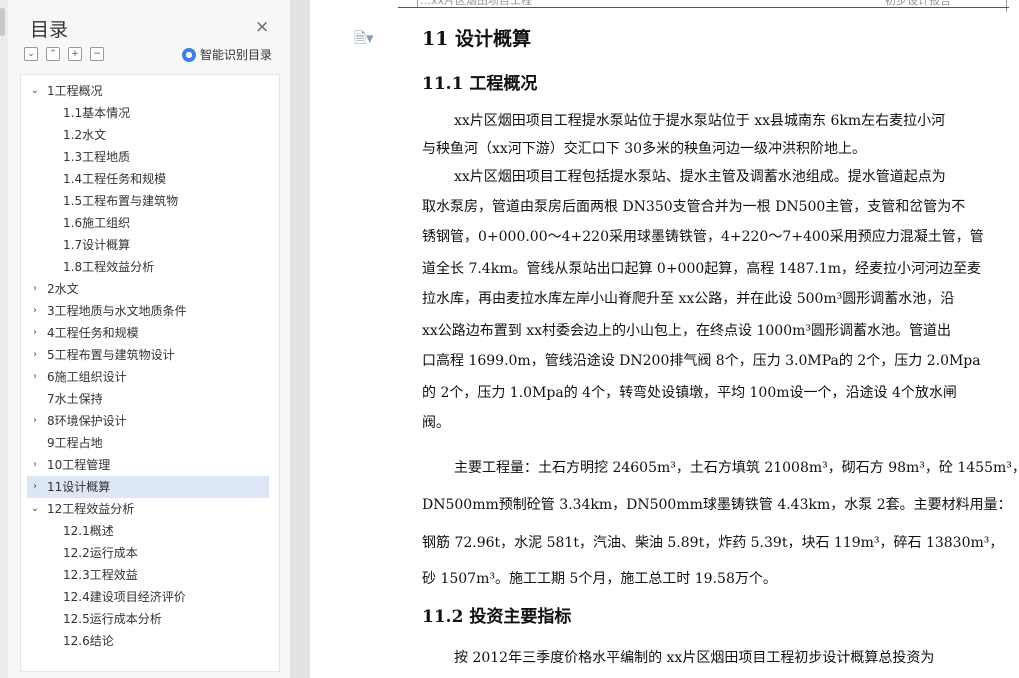 Image resolution: width=1019 pixels, height=678 pixels. What do you see at coordinates (79, 487) in the screenshot?
I see `toc-item-label: 11设计概算` at bounding box center [79, 487].